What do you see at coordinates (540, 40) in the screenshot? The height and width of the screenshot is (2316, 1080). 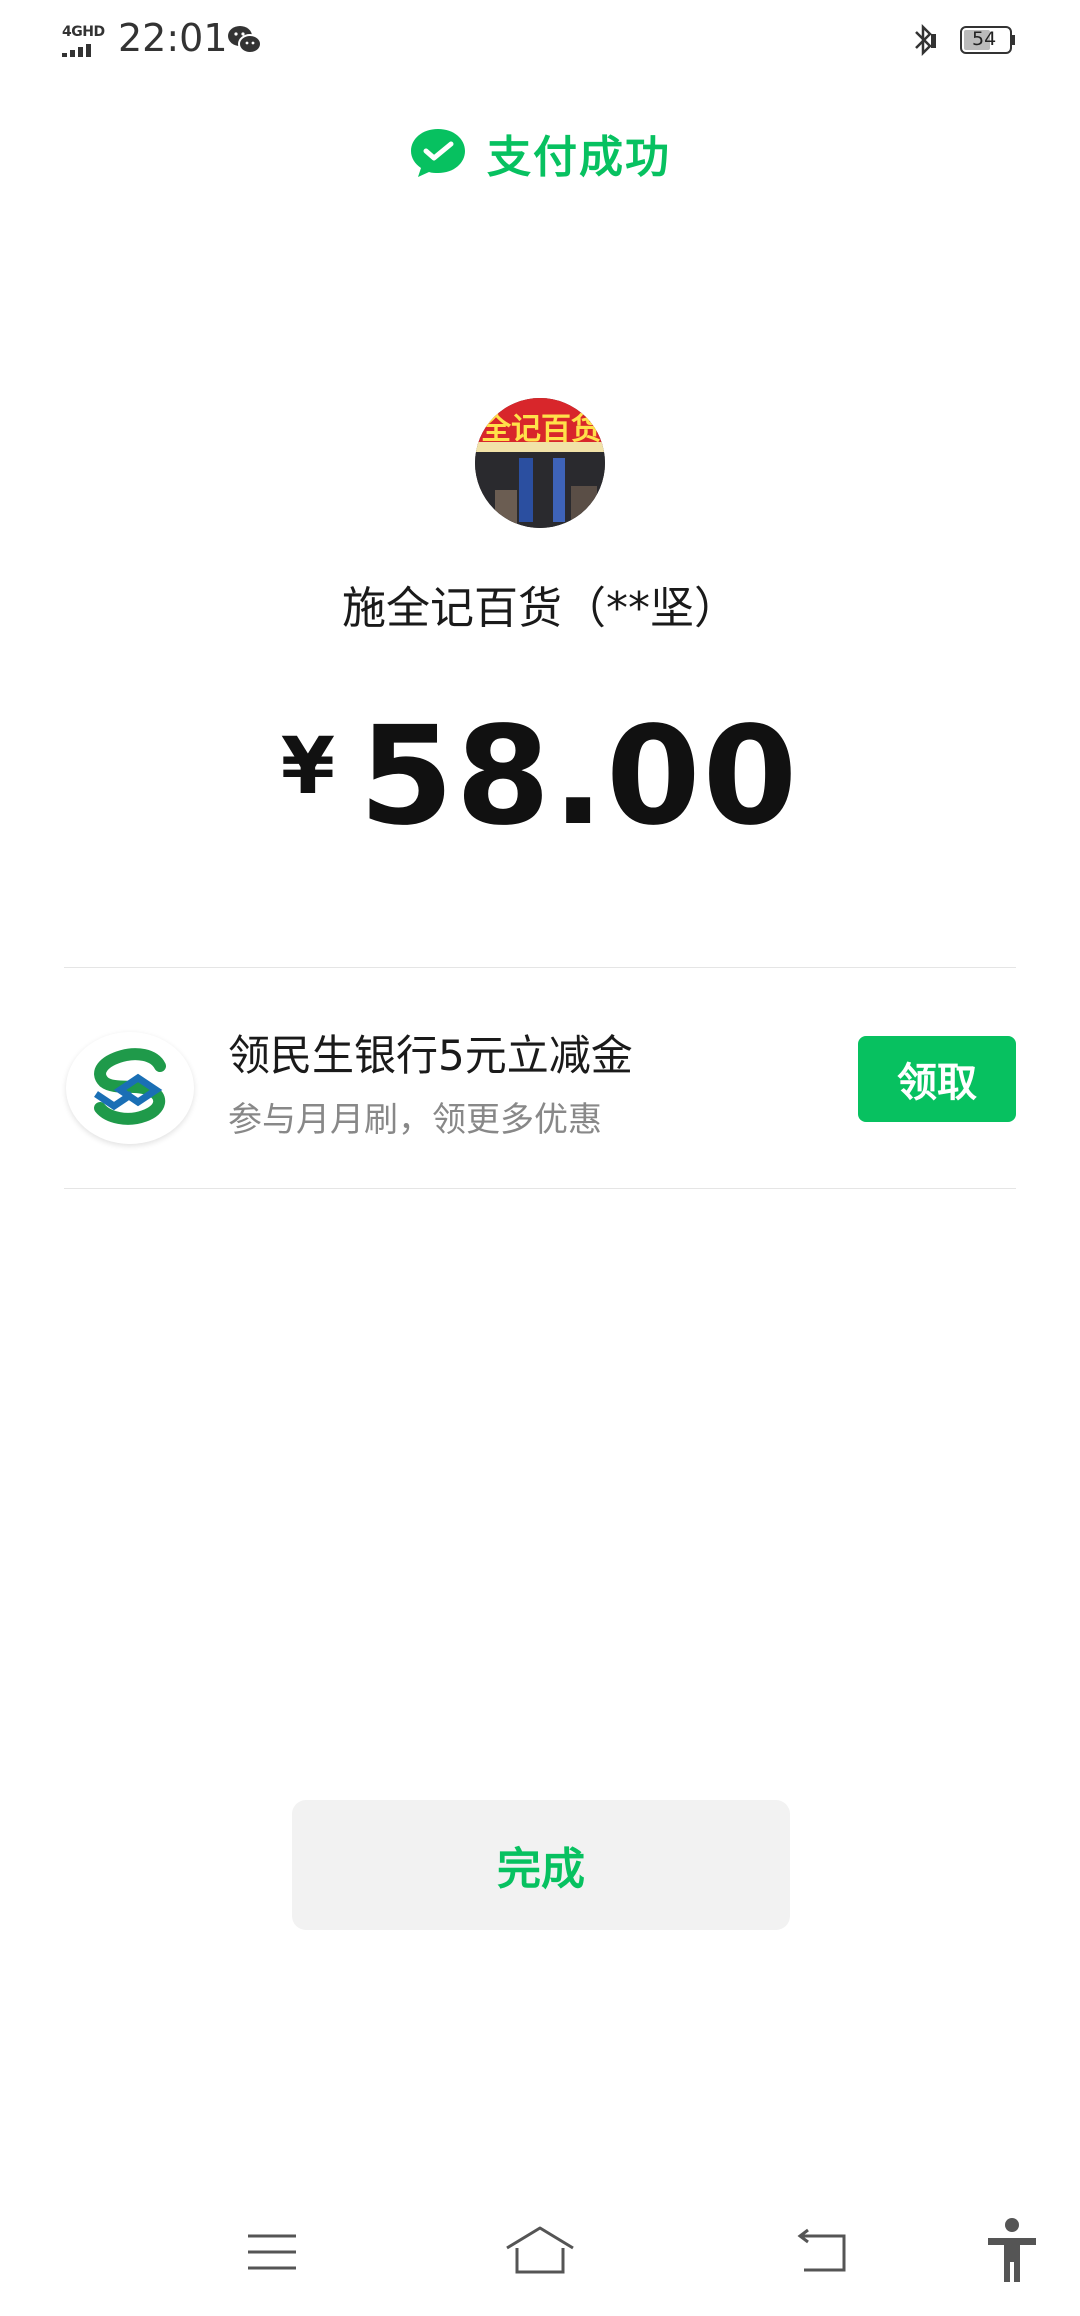 I see `status-bar: 4GHD 22:01 54` at bounding box center [540, 40].